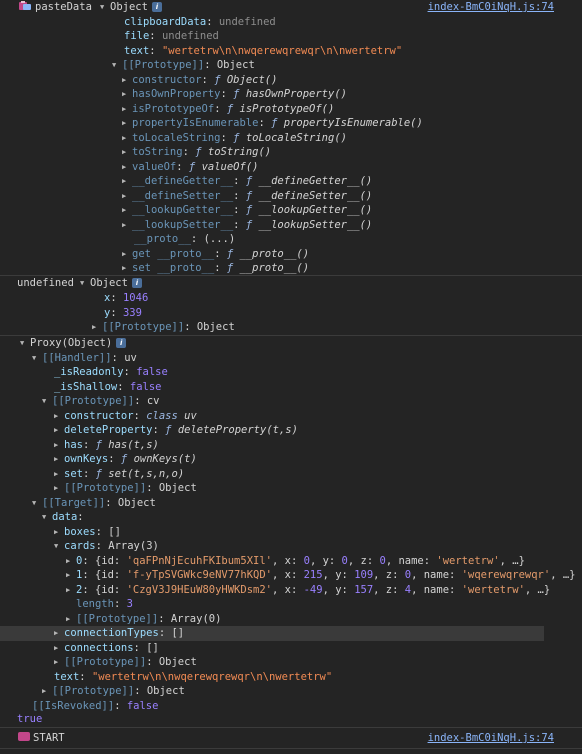 This screenshot has width=582, height=754. Describe the element at coordinates (291, 80) in the screenshot. I see `proto-member: ▶ constructor: ƒ Object()` at that location.